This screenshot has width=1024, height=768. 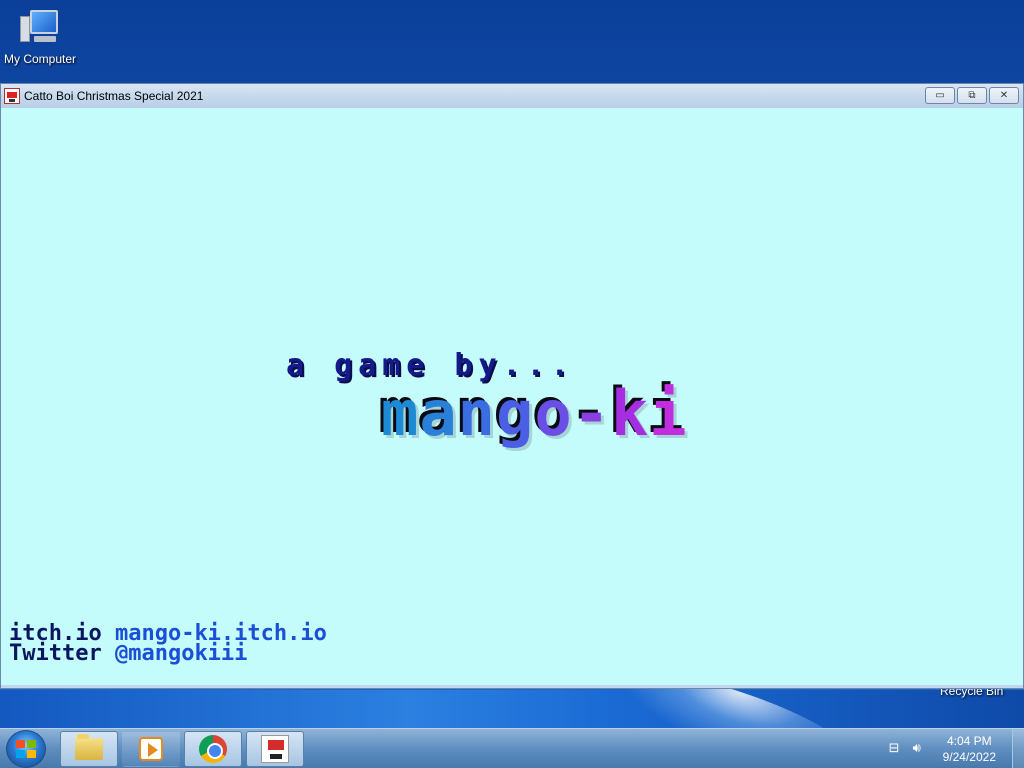 What do you see at coordinates (969, 741) in the screenshot?
I see `clock-time: 4:04 PM` at bounding box center [969, 741].